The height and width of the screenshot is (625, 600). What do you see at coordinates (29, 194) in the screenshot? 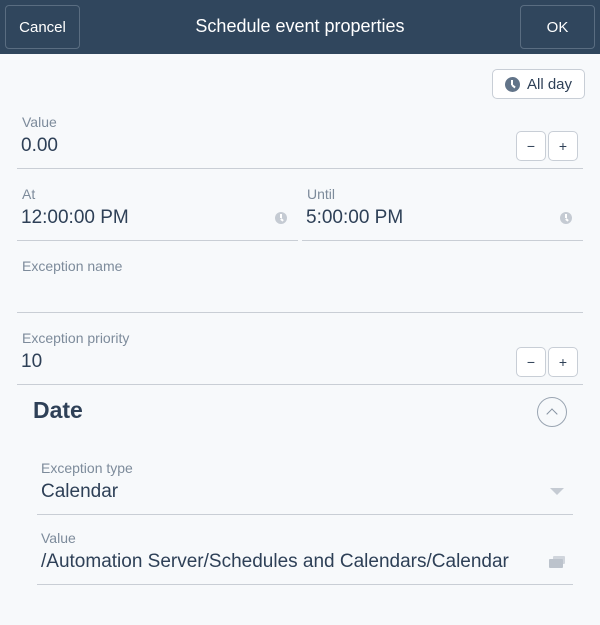
I see `at-label: At` at bounding box center [29, 194].